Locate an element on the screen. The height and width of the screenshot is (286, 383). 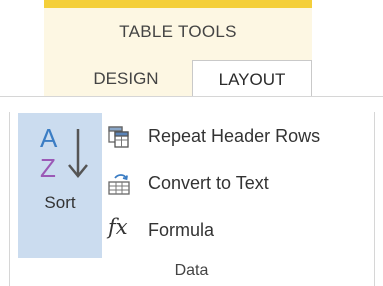
formula-label: Formula is located at coordinates (181, 230).